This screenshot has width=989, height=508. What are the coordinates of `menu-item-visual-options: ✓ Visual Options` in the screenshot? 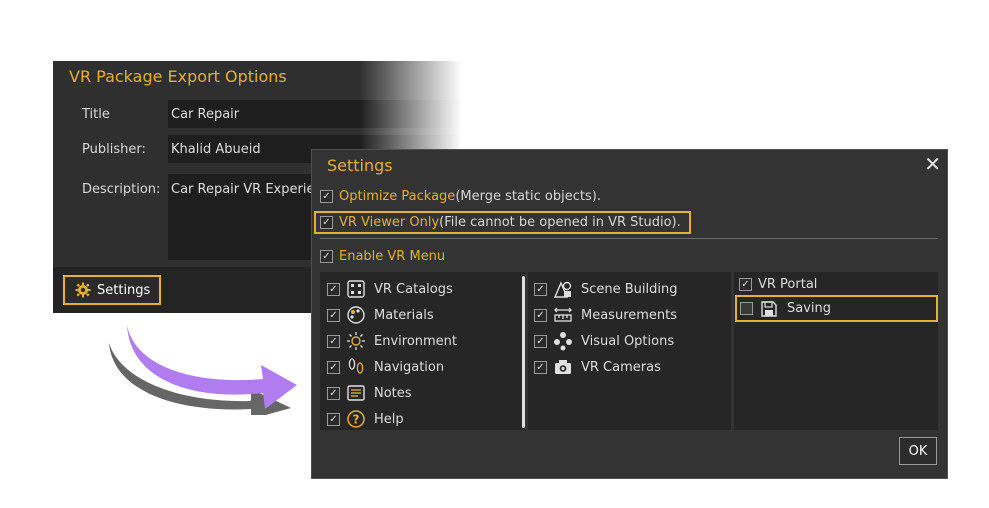 It's located at (604, 341).